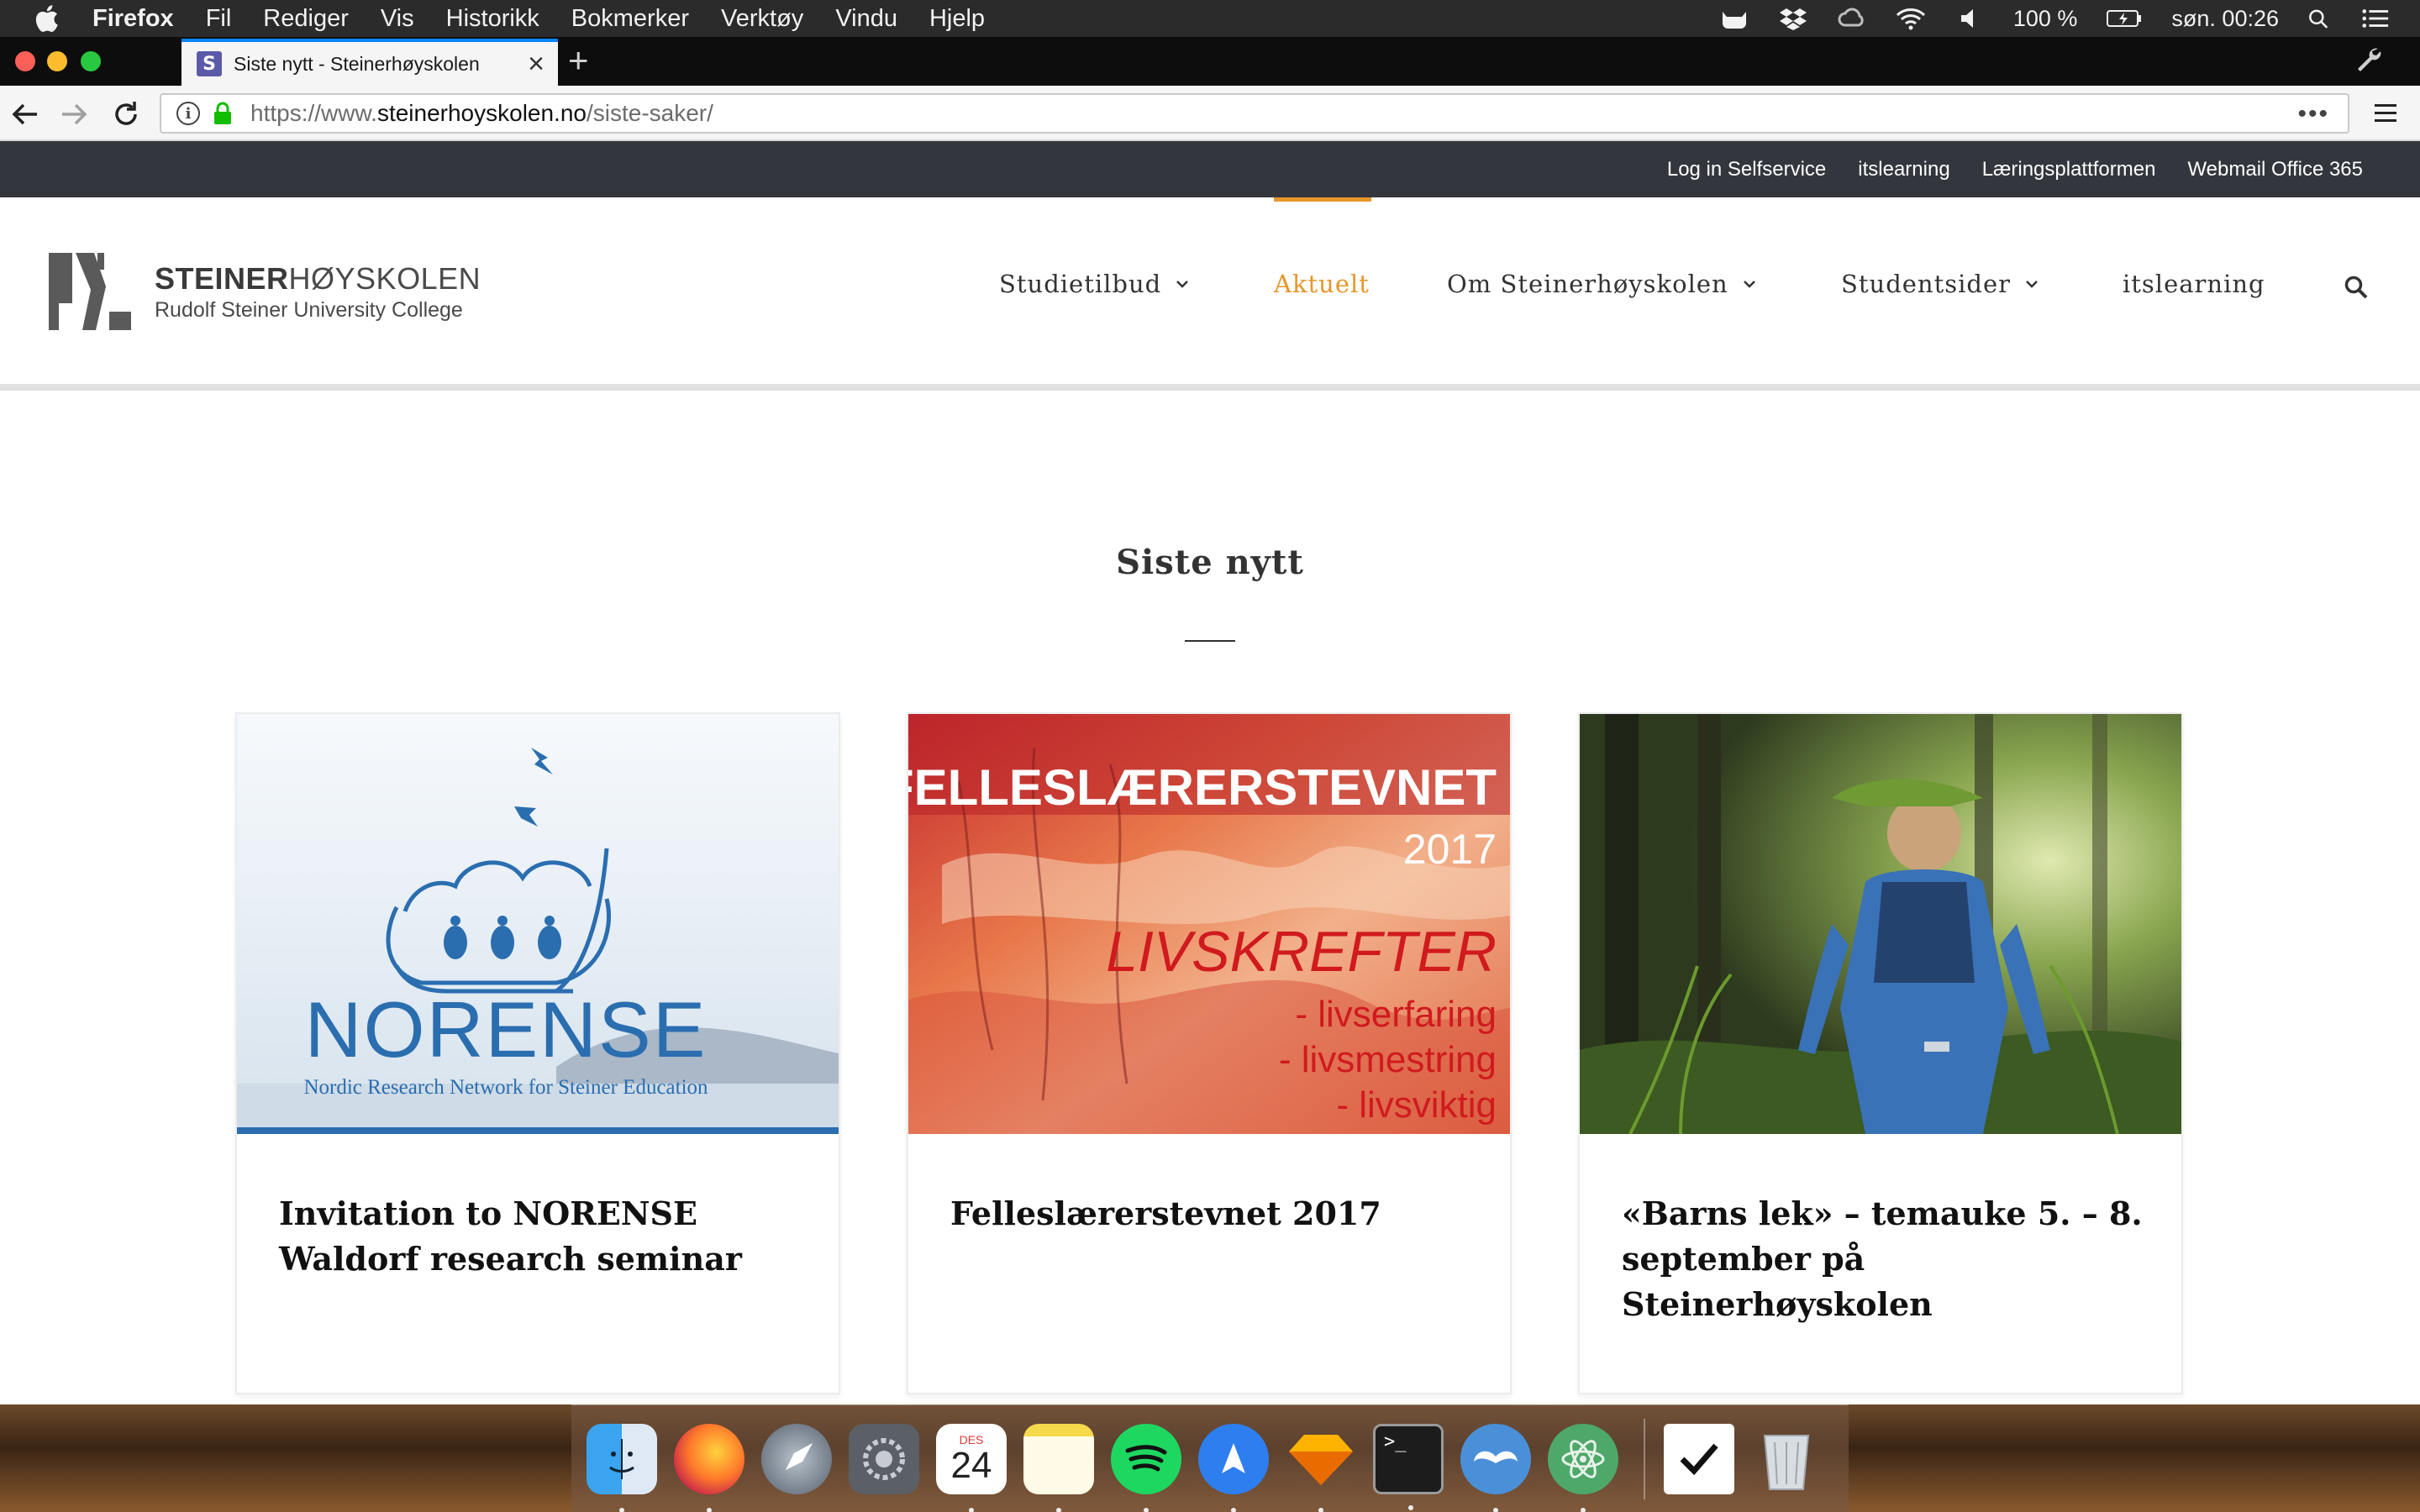  What do you see at coordinates (2368, 60) in the screenshot?
I see `wrench-icon` at bounding box center [2368, 60].